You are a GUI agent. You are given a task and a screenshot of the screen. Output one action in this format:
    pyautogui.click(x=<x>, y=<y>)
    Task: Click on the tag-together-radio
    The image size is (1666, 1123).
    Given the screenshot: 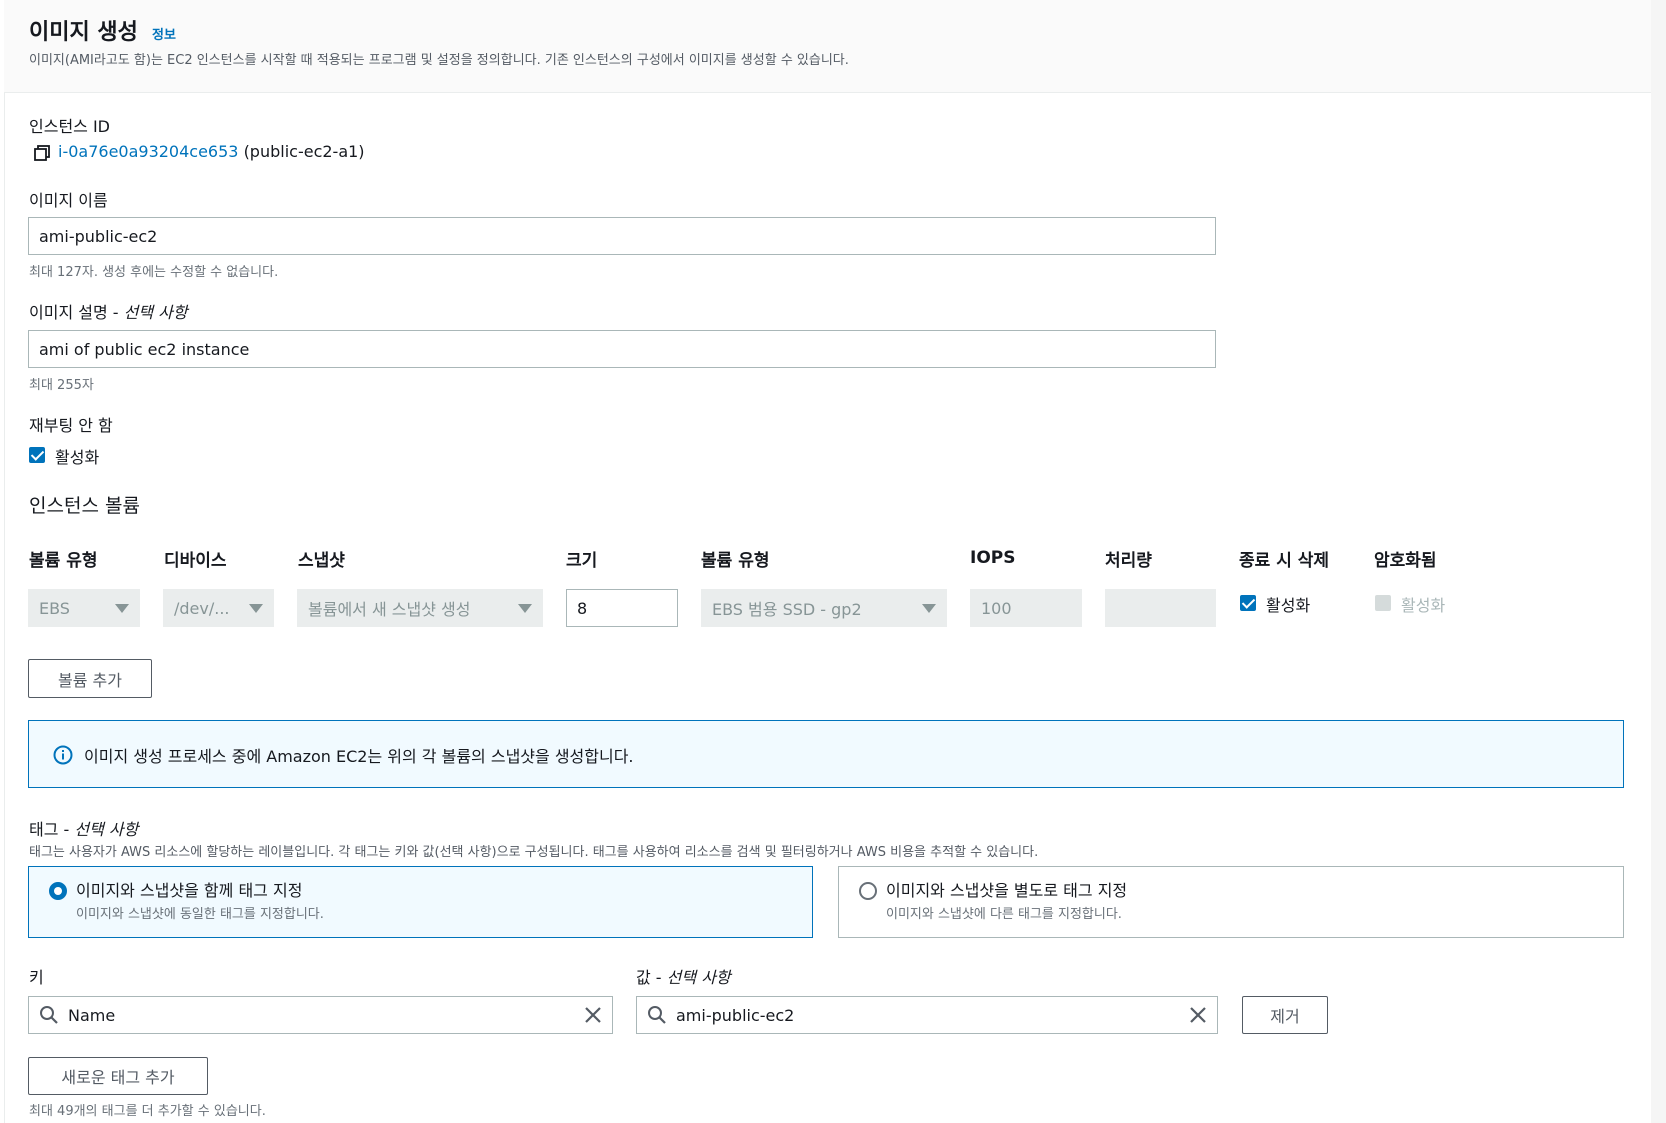 What is the action you would take?
    pyautogui.click(x=58, y=891)
    